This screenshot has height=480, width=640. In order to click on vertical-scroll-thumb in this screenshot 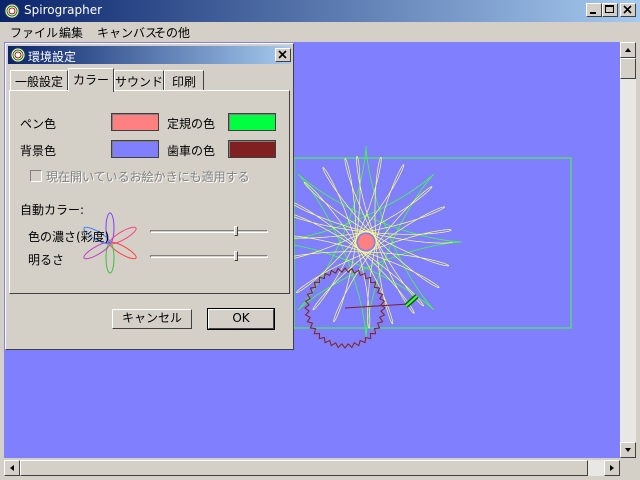, I will do `click(628, 68)`.